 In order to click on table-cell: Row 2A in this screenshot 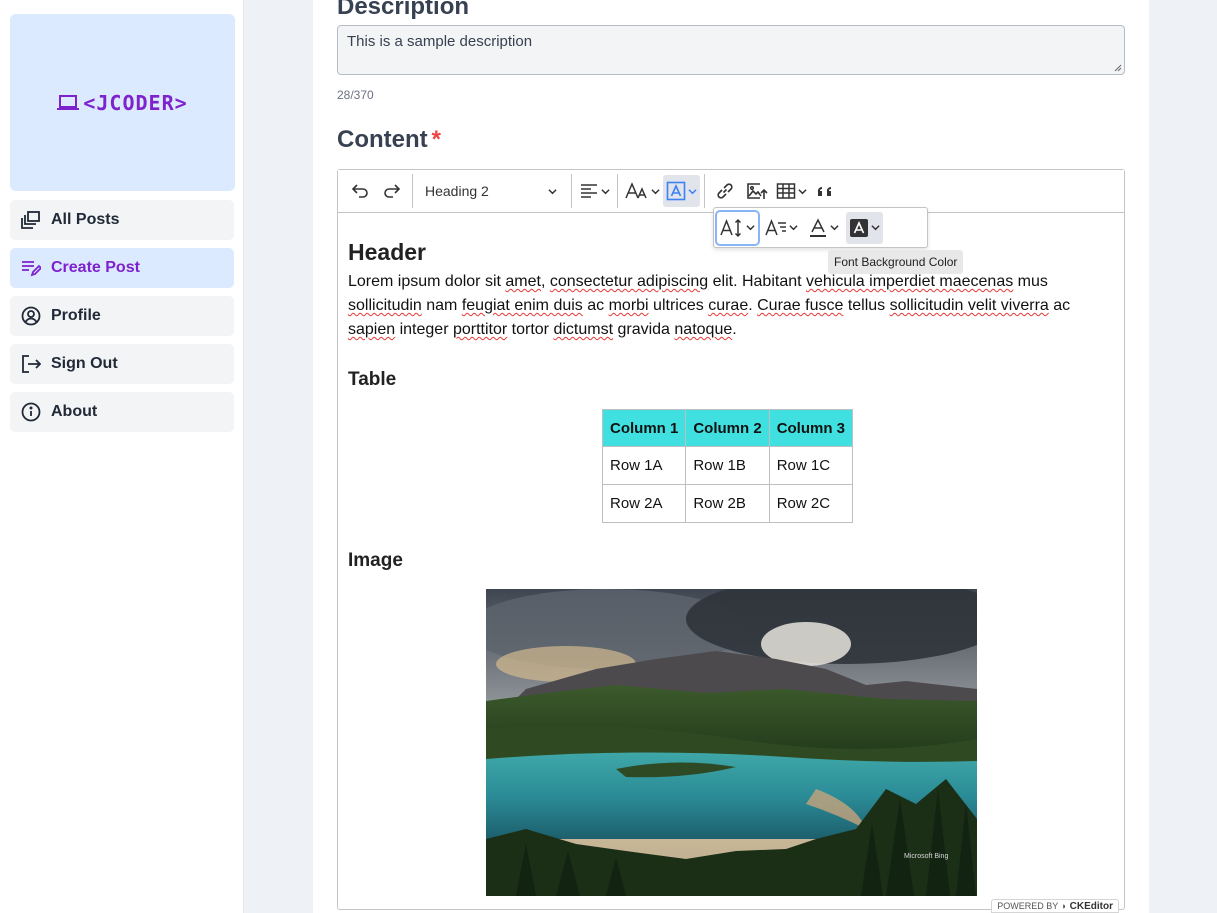, I will do `click(644, 503)`.